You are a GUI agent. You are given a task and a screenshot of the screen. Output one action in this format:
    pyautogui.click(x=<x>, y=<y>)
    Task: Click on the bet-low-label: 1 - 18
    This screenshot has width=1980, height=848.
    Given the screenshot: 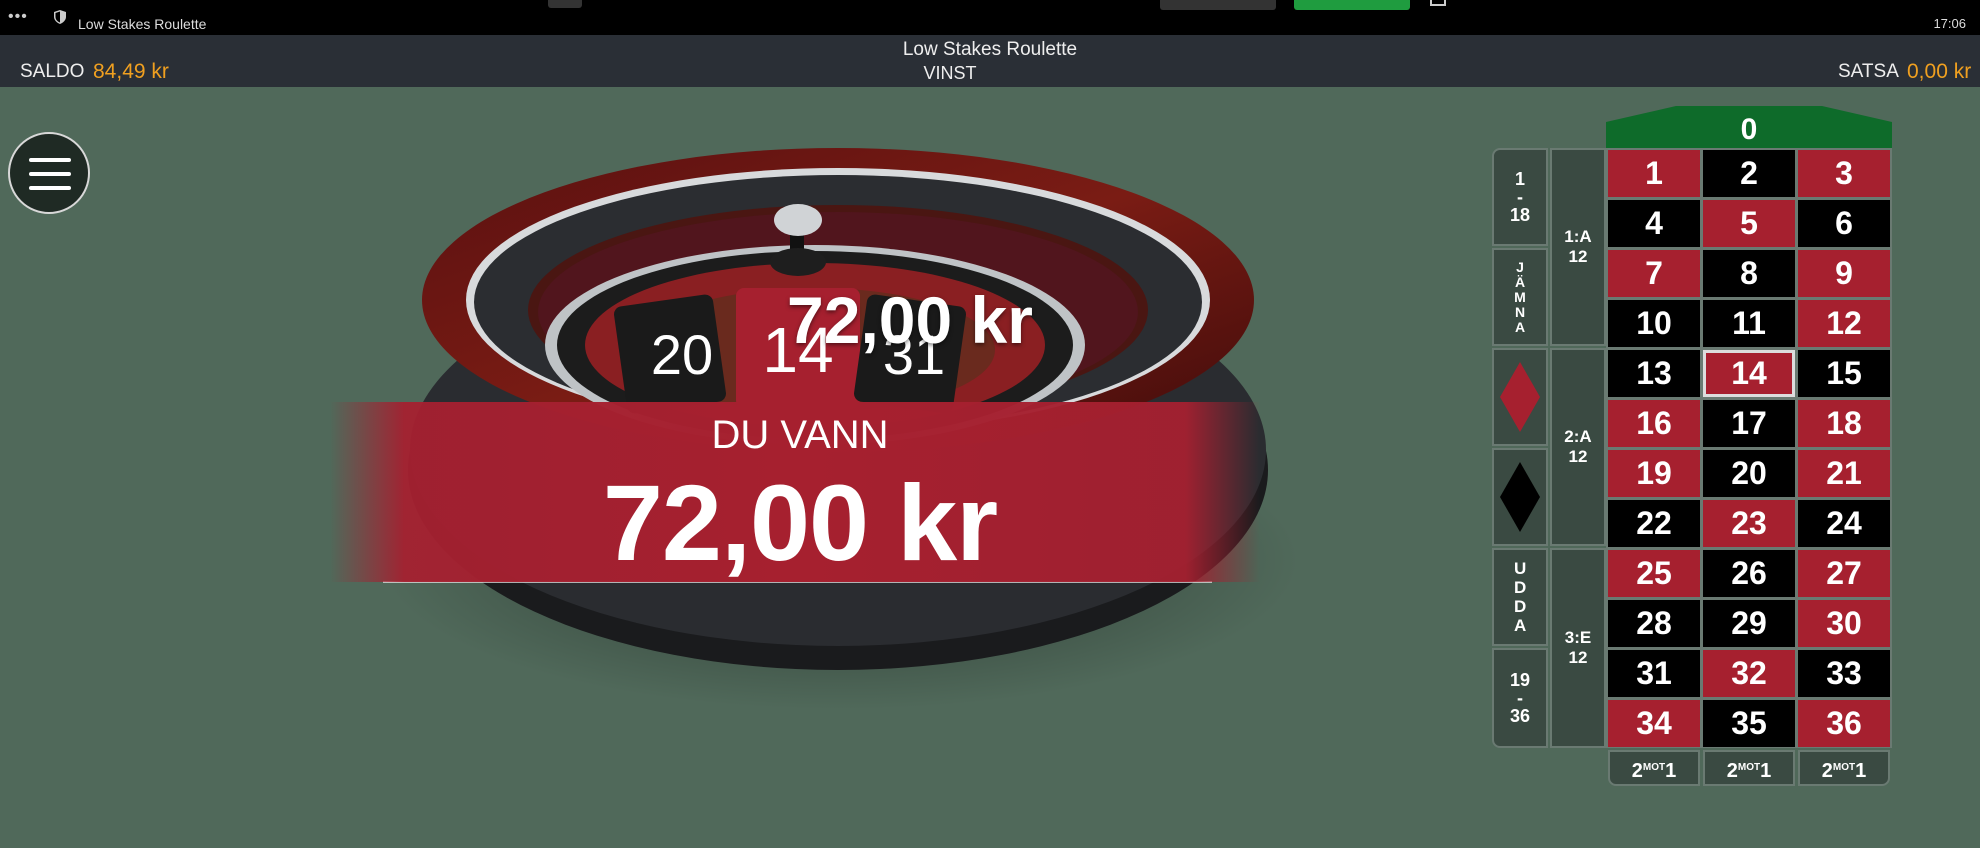 What is the action you would take?
    pyautogui.click(x=1520, y=197)
    